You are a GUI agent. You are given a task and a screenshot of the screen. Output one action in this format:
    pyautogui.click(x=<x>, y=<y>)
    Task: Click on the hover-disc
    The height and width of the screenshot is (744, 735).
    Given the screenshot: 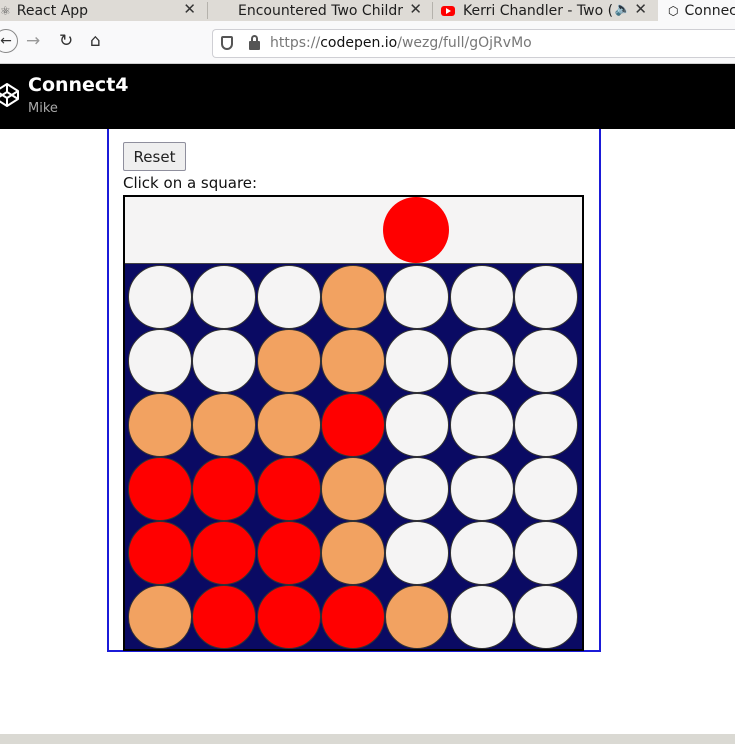 What is the action you would take?
    pyautogui.click(x=416, y=230)
    